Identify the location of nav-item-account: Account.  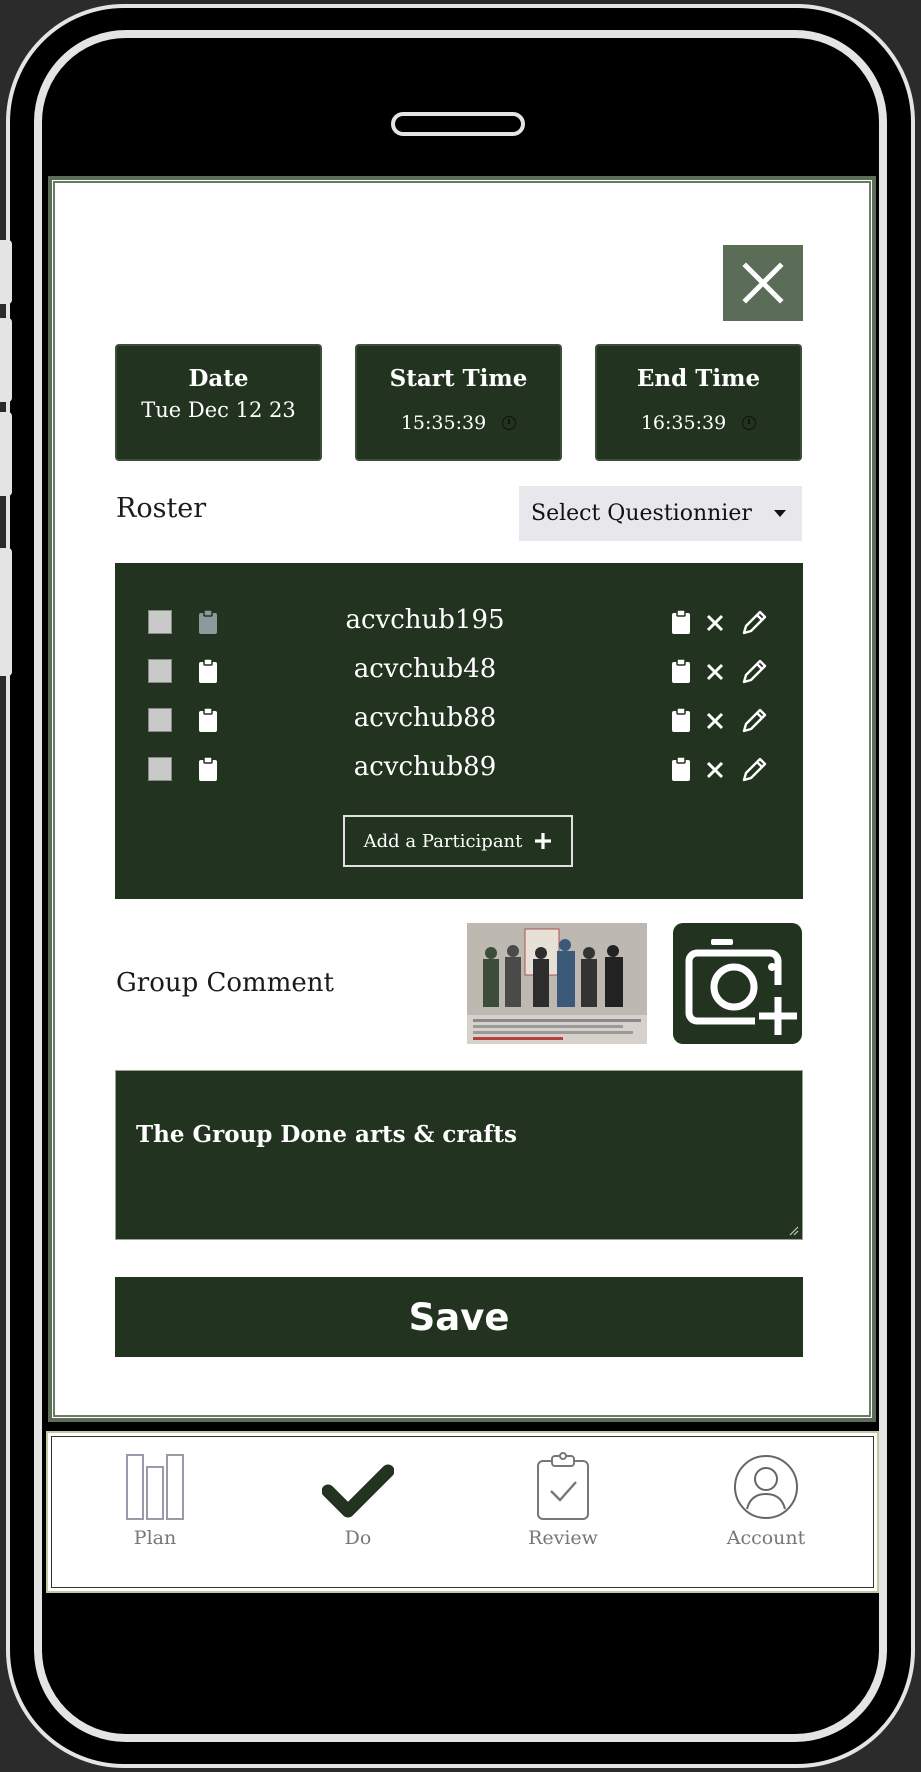
(766, 1500).